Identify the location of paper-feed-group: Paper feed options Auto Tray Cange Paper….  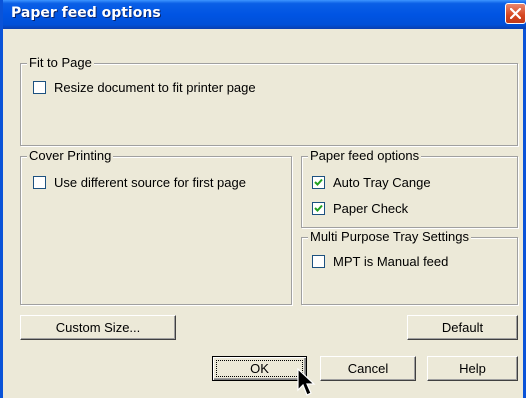
(409, 188).